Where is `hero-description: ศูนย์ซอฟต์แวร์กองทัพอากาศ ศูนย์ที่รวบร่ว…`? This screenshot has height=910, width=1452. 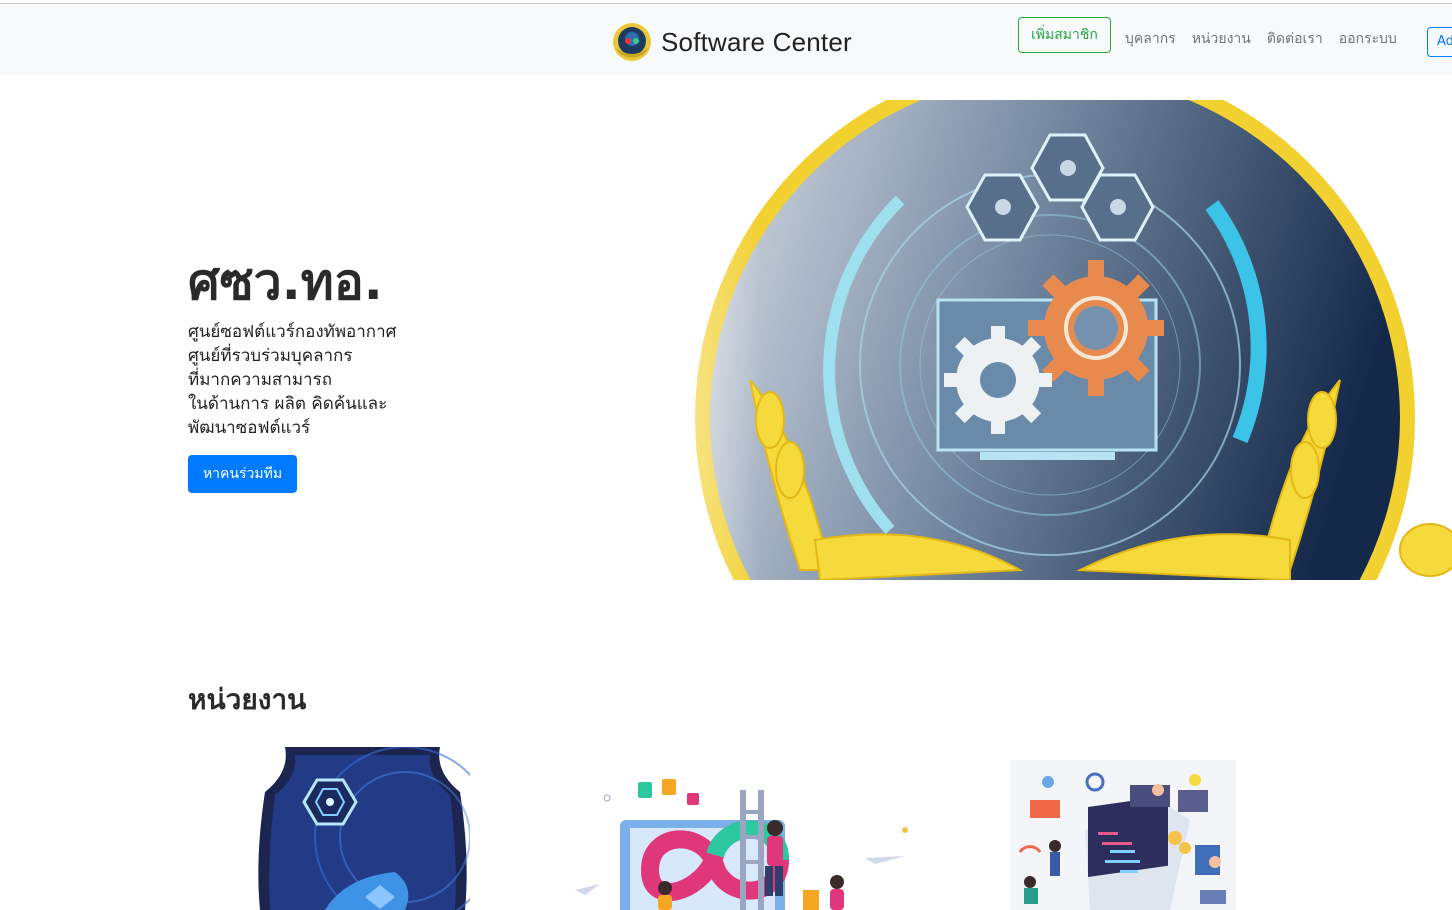 hero-description: ศูนย์ซอฟต์แวร์กองทัพอากาศ ศูนย์ที่รวบร่ว… is located at coordinates (318, 380).